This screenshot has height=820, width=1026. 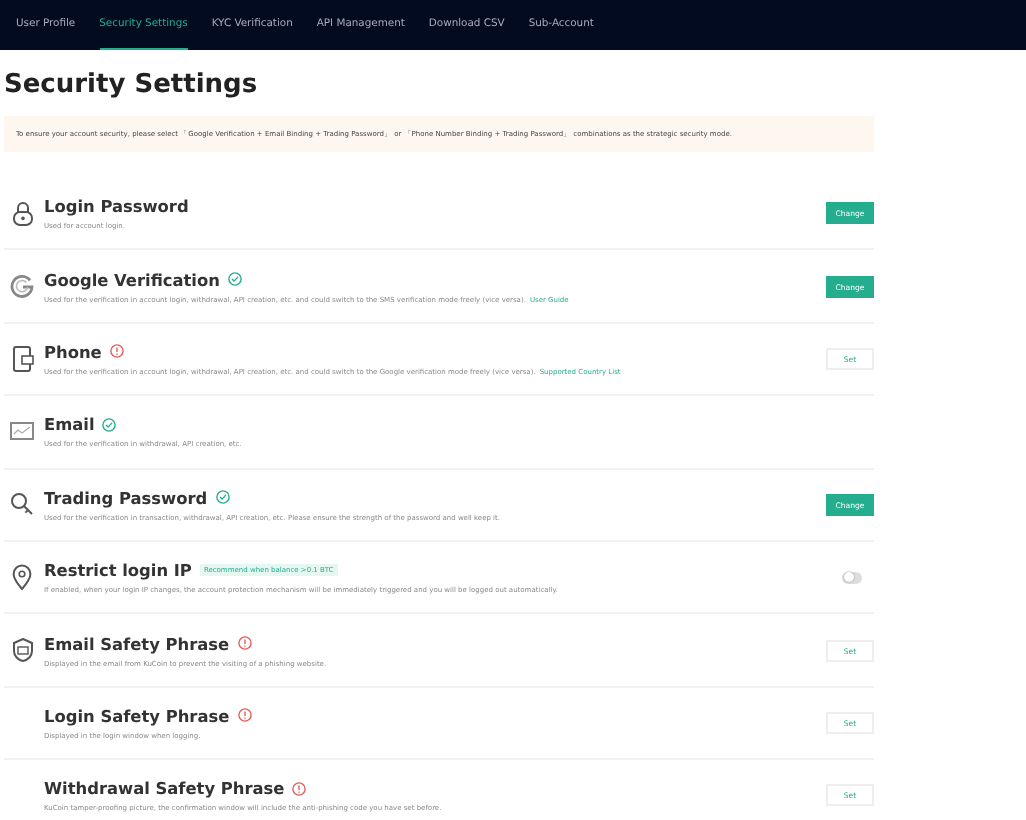 I want to click on shield-icon, so click(x=22, y=650).